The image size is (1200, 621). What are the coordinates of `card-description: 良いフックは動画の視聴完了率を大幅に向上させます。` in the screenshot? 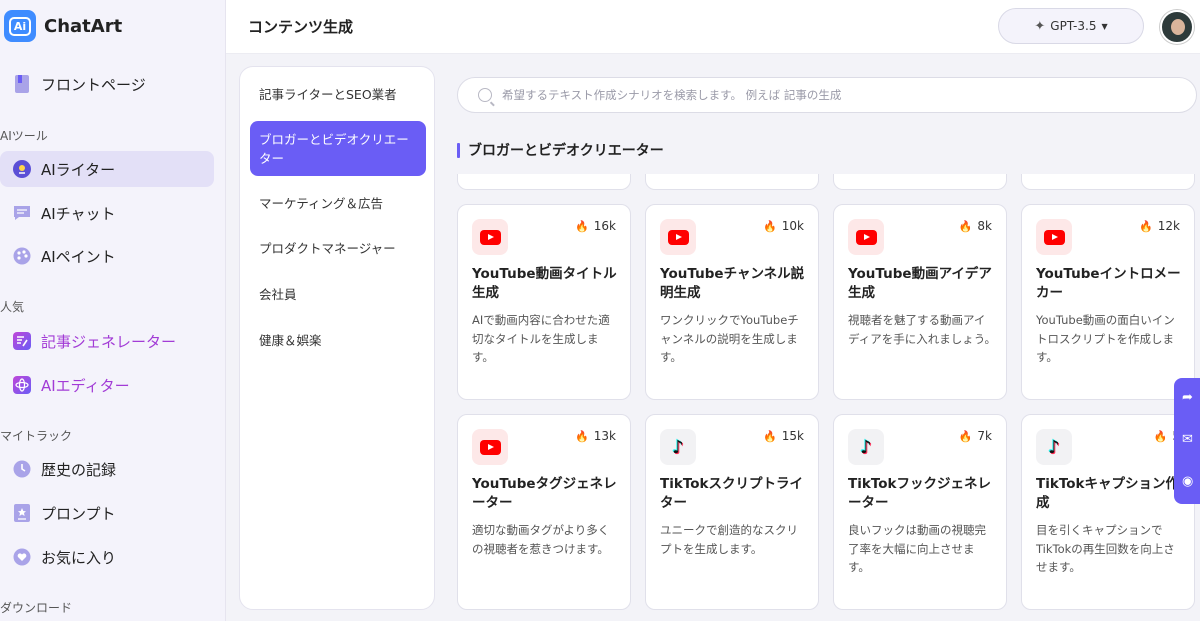 It's located at (917, 548).